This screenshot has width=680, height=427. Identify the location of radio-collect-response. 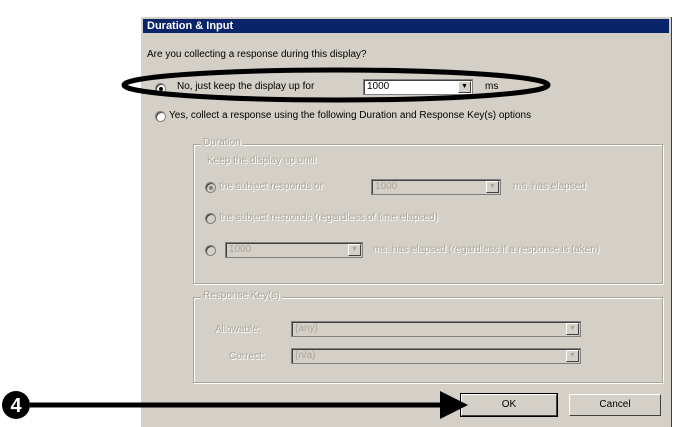
(160, 116).